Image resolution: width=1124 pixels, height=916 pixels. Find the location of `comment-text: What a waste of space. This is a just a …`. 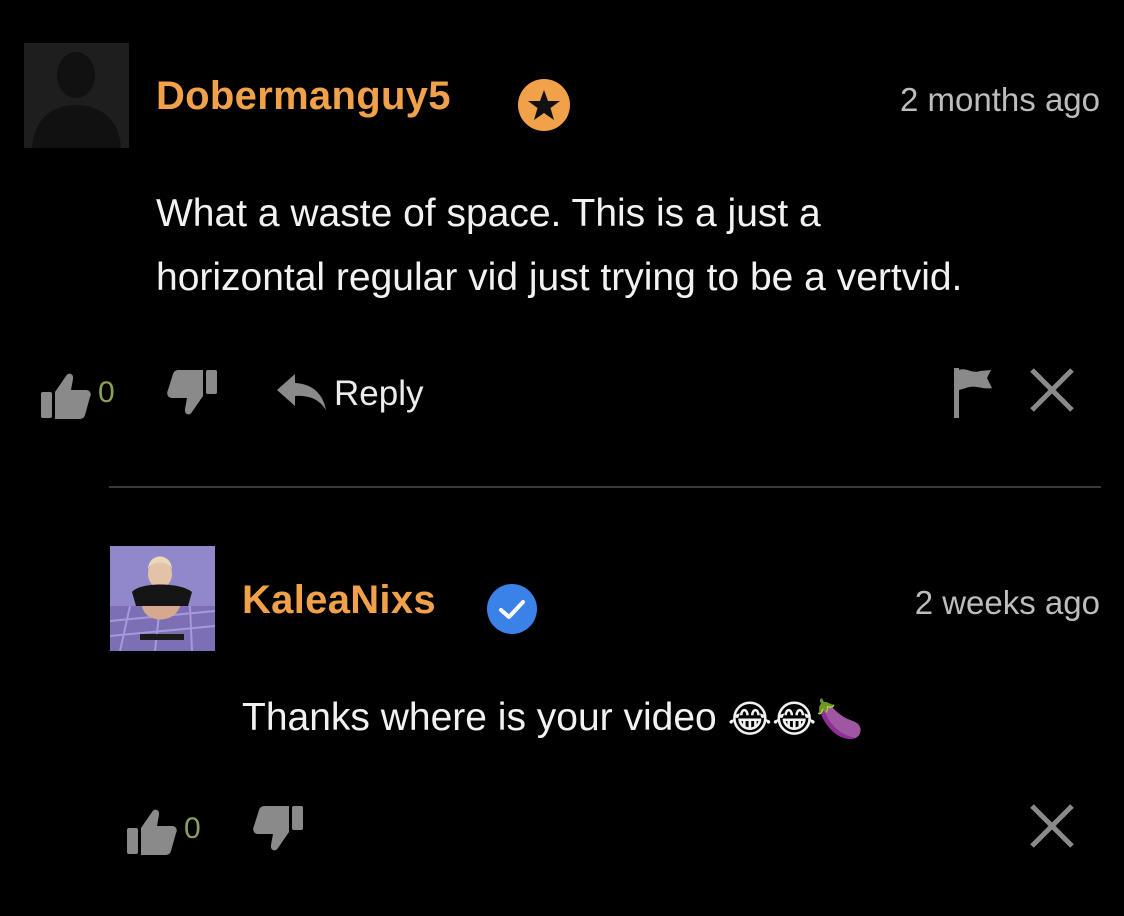

comment-text: What a waste of space. This is a just a … is located at coordinates (559, 246).